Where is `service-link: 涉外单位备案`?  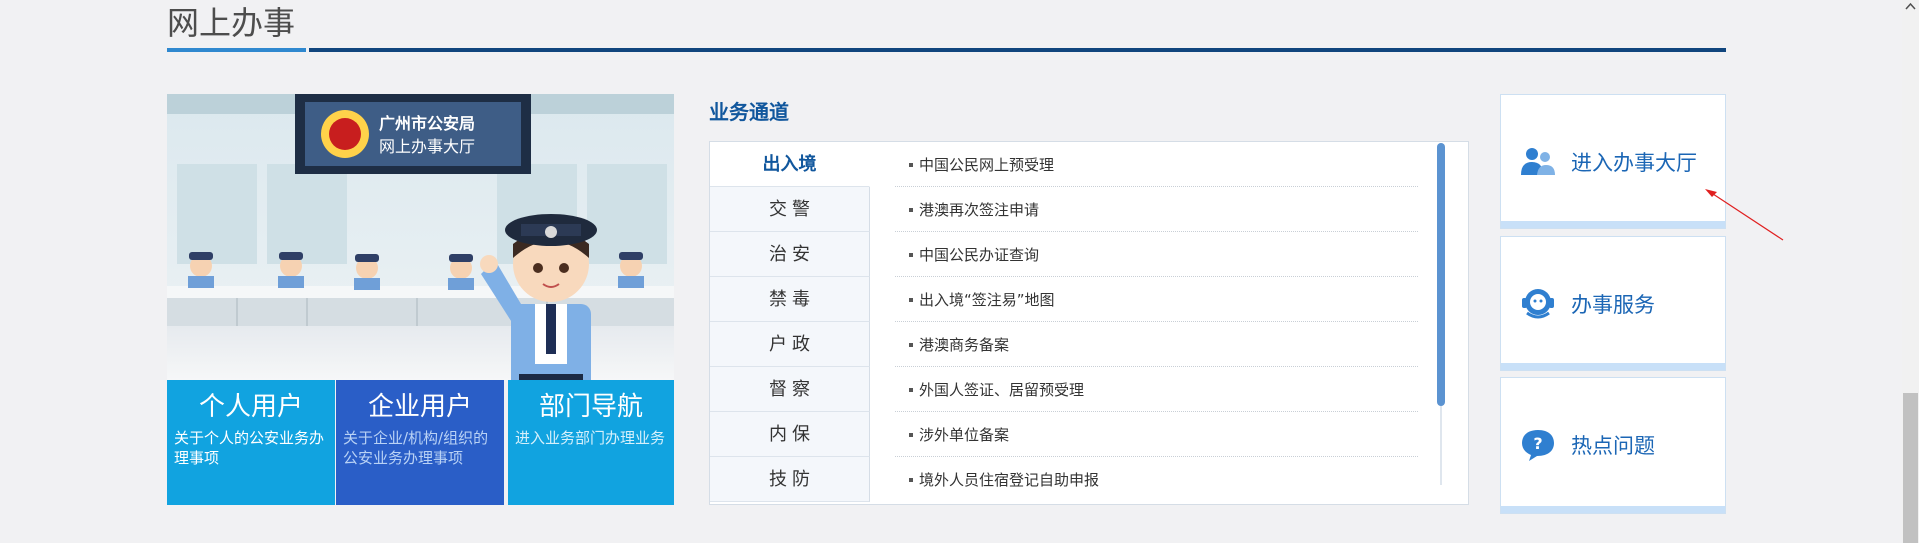 service-link: 涉外单位备案 is located at coordinates (1156, 434).